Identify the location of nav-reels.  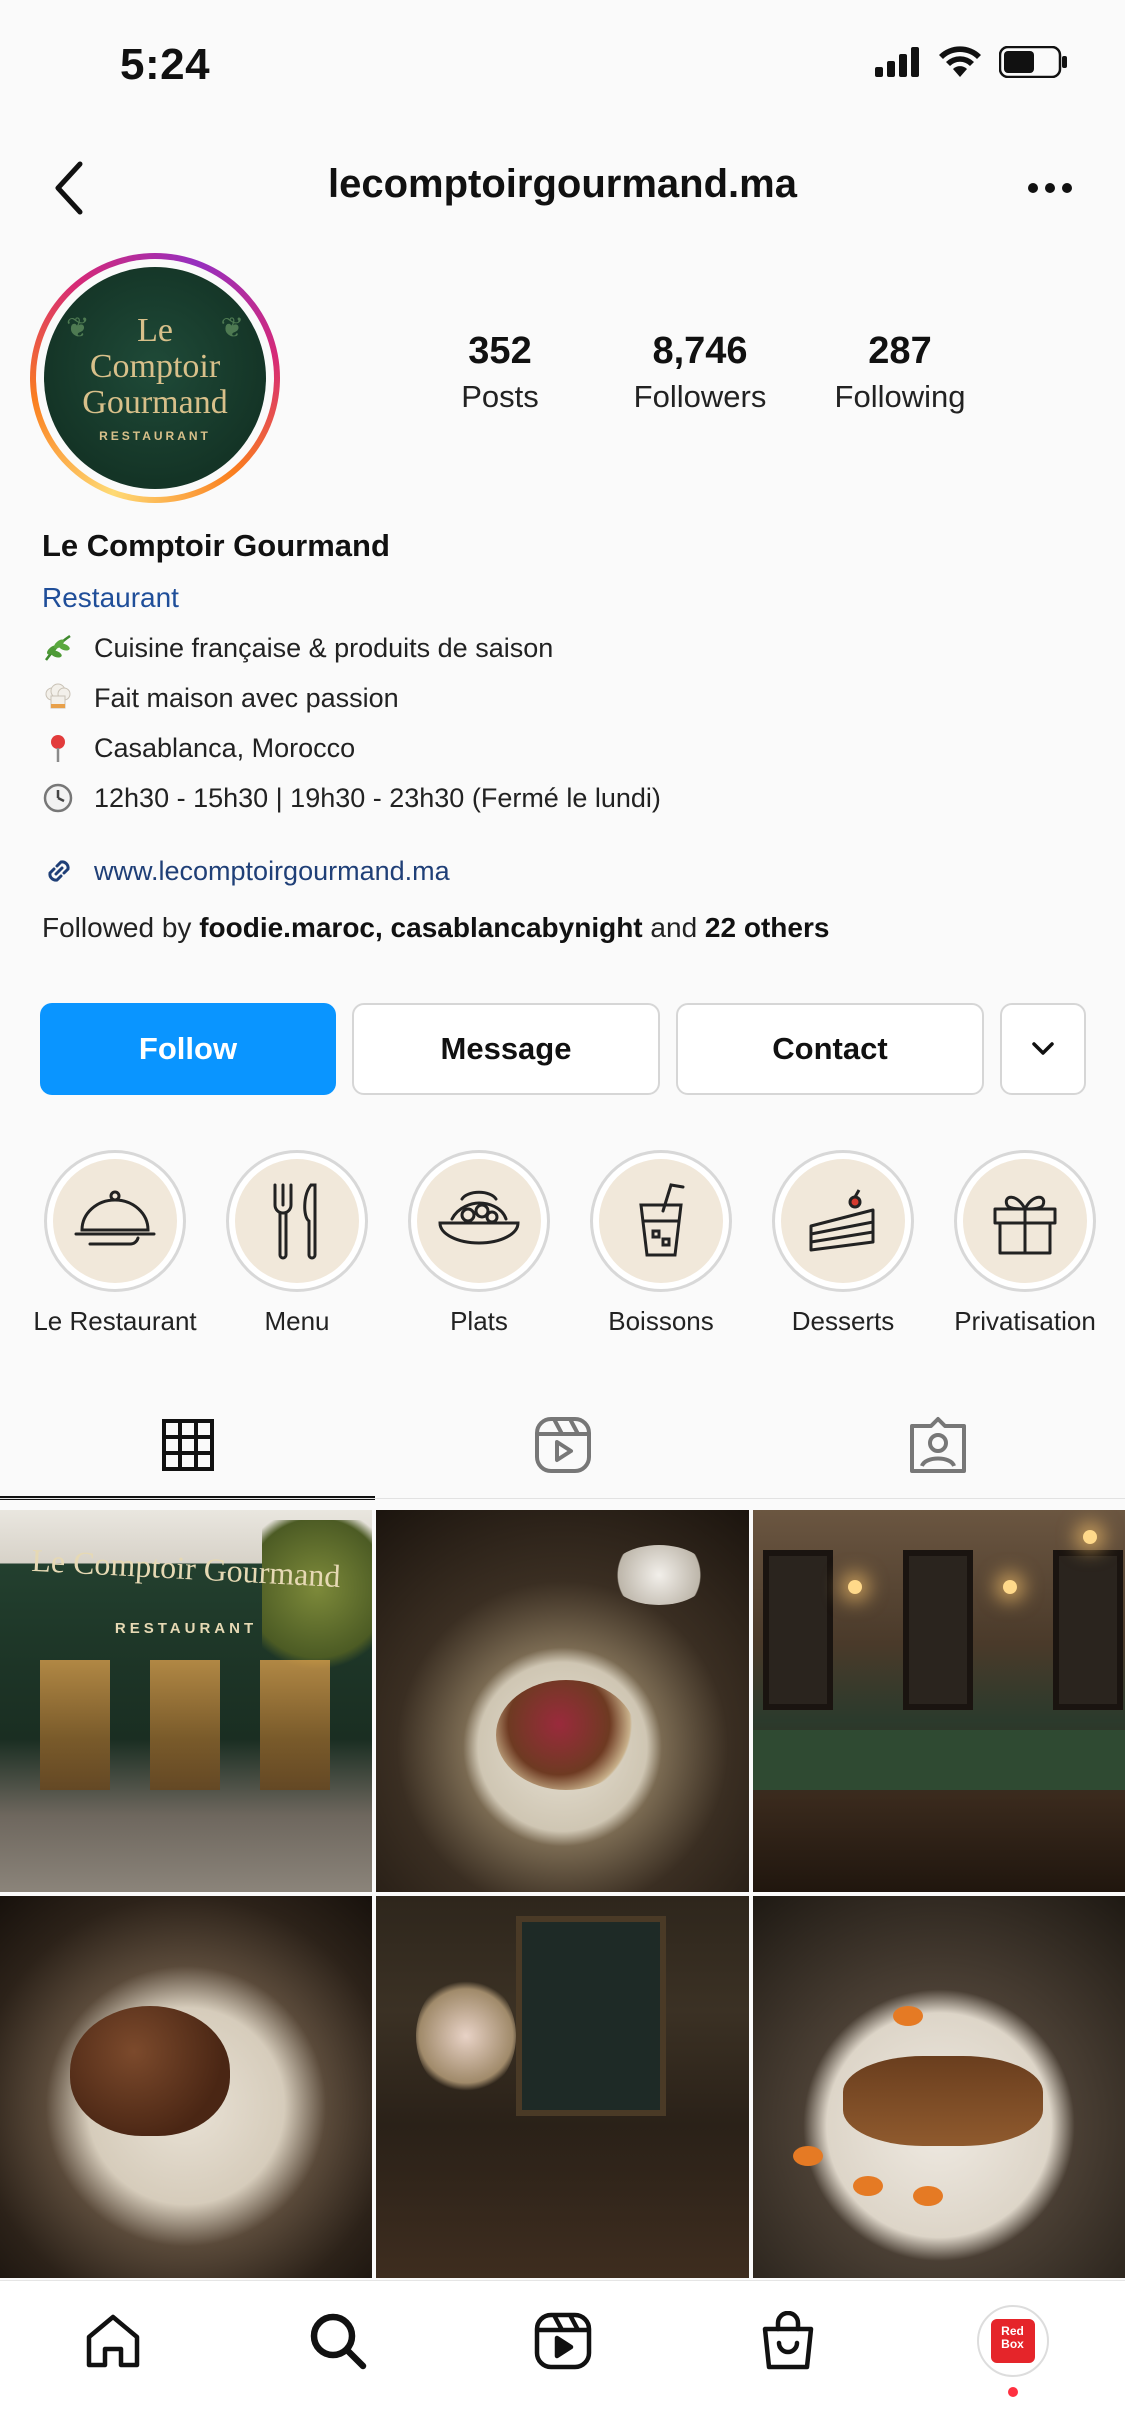
(562, 2341).